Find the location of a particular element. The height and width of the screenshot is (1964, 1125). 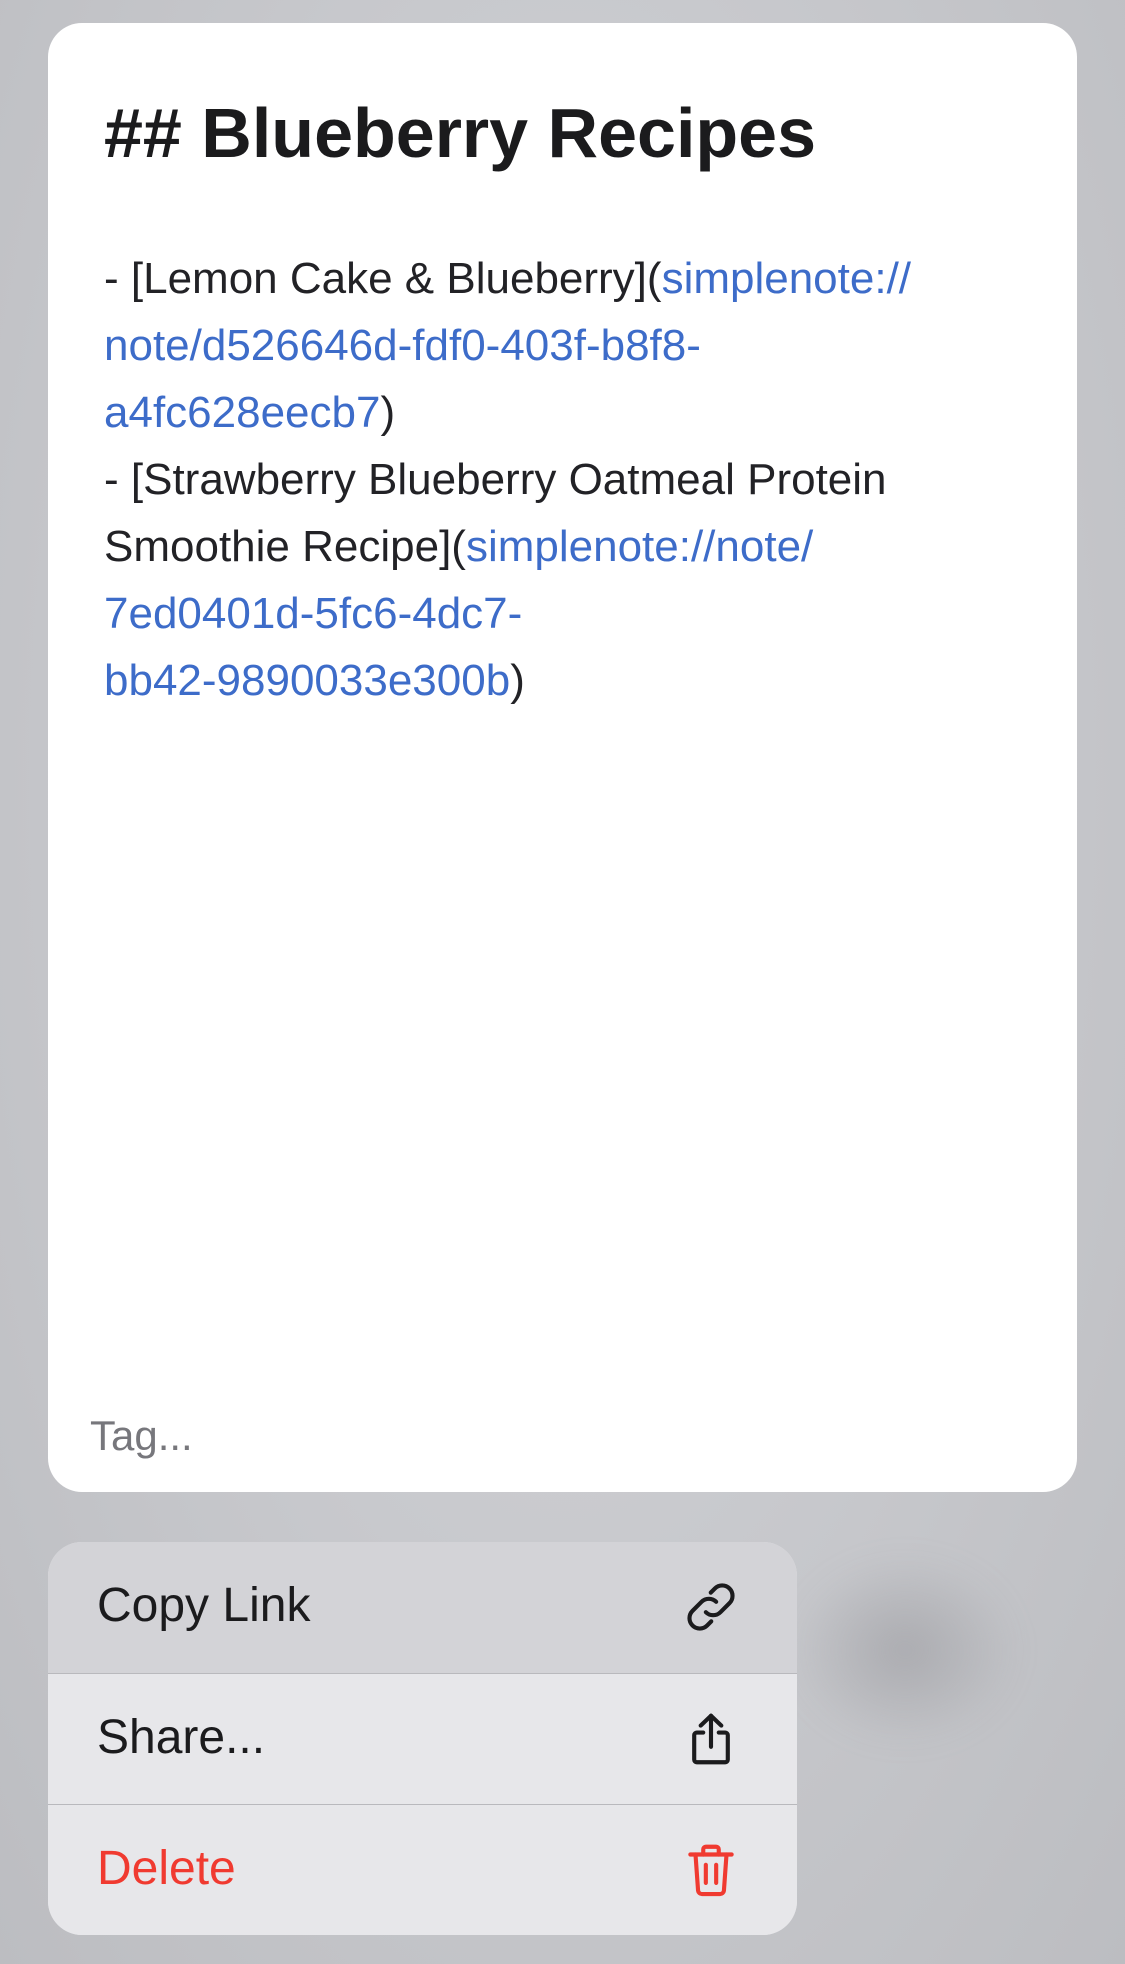

note-body-line: - [Strawberry Blueberry Oatmeal Protein is located at coordinates (574, 479).